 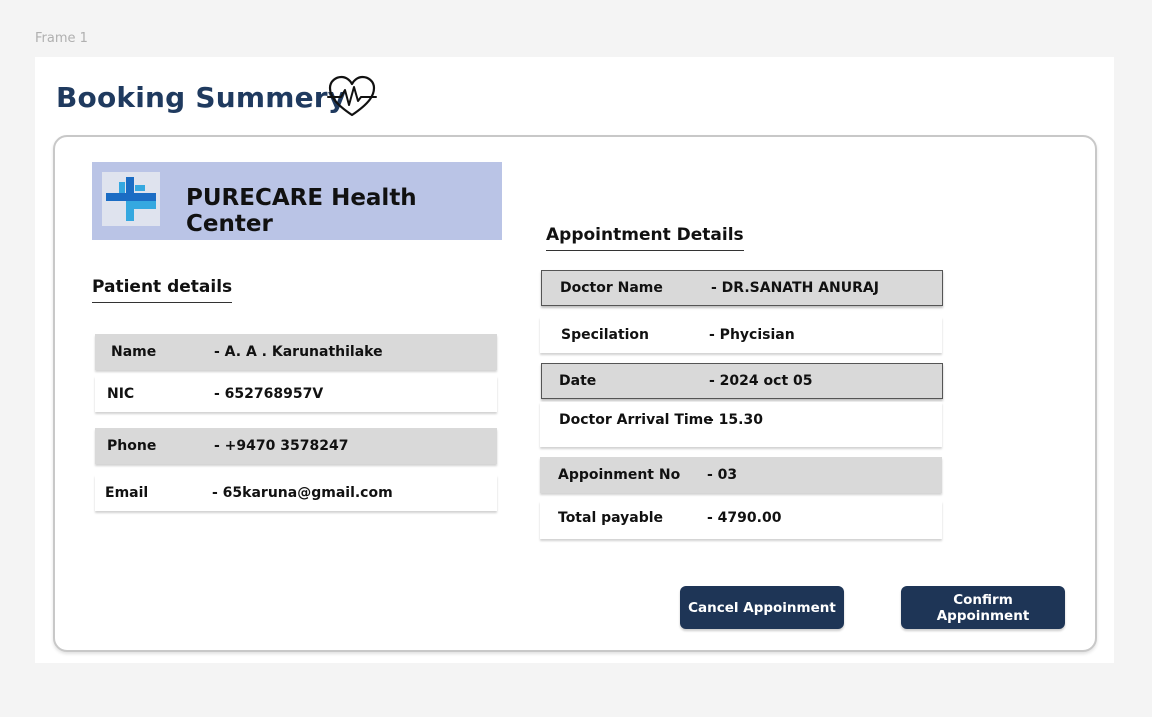 What do you see at coordinates (983, 607) in the screenshot?
I see `confirm-appoinment-button: Confirm Appoinment` at bounding box center [983, 607].